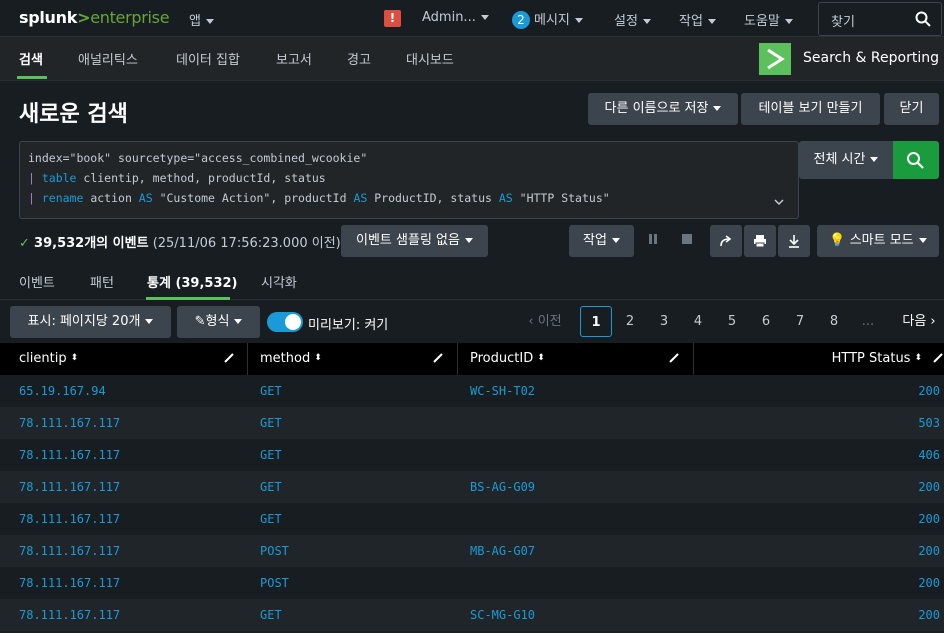 This screenshot has width=944, height=633. Describe the element at coordinates (919, 321) in the screenshot. I see `next-page-button: 다음 ›` at that location.